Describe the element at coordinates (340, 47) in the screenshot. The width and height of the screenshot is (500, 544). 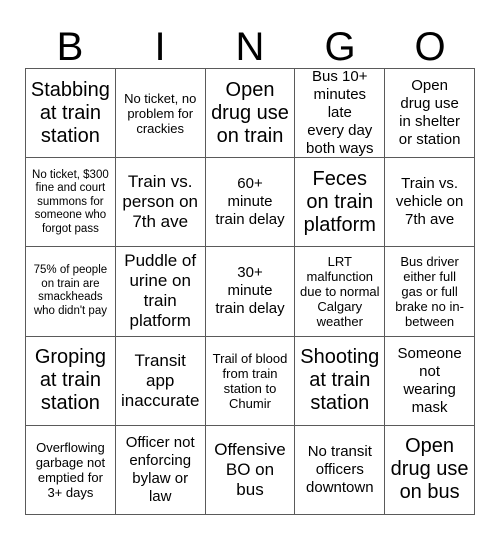
I see `bingo-header-letter-g: G` at that location.